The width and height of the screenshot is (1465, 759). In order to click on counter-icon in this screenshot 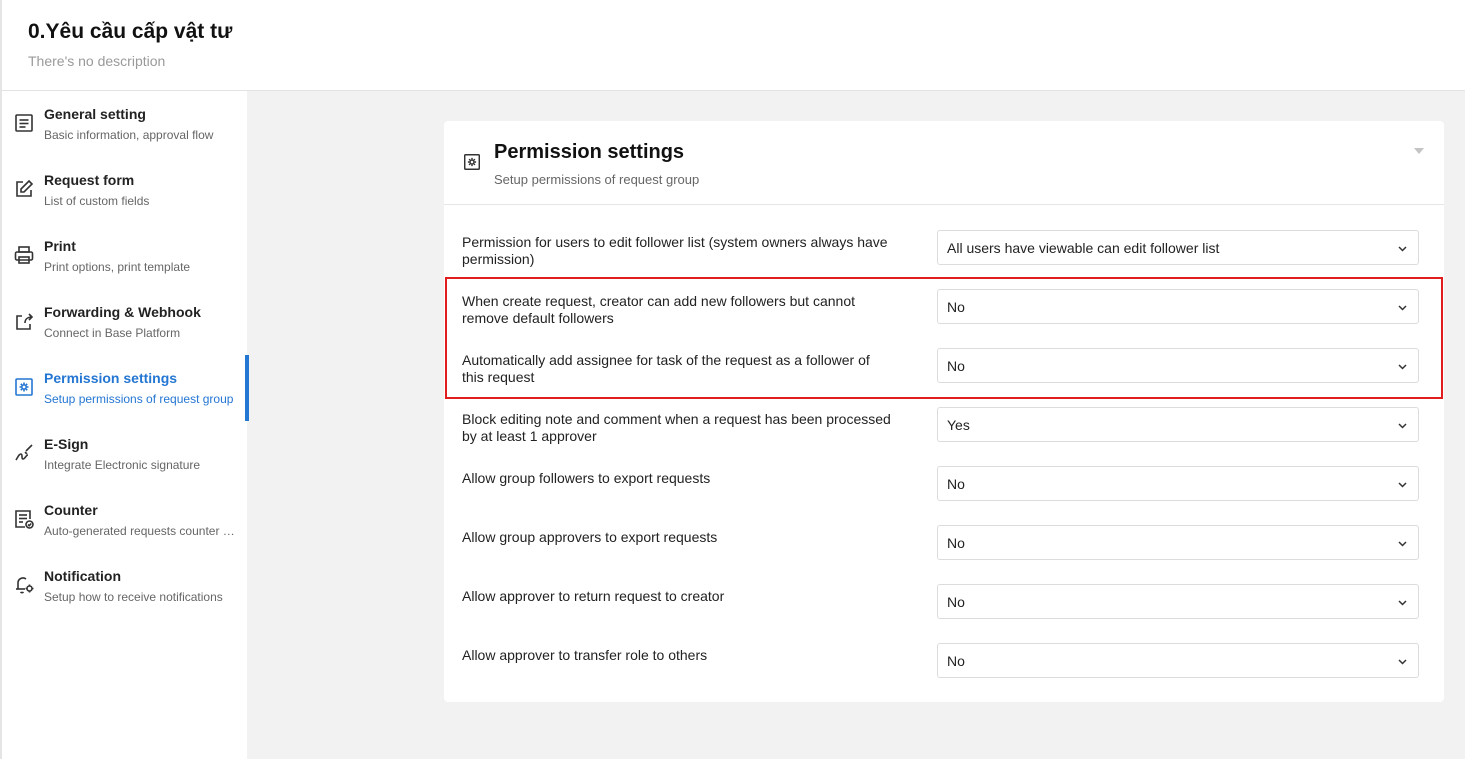, I will do `click(24, 519)`.